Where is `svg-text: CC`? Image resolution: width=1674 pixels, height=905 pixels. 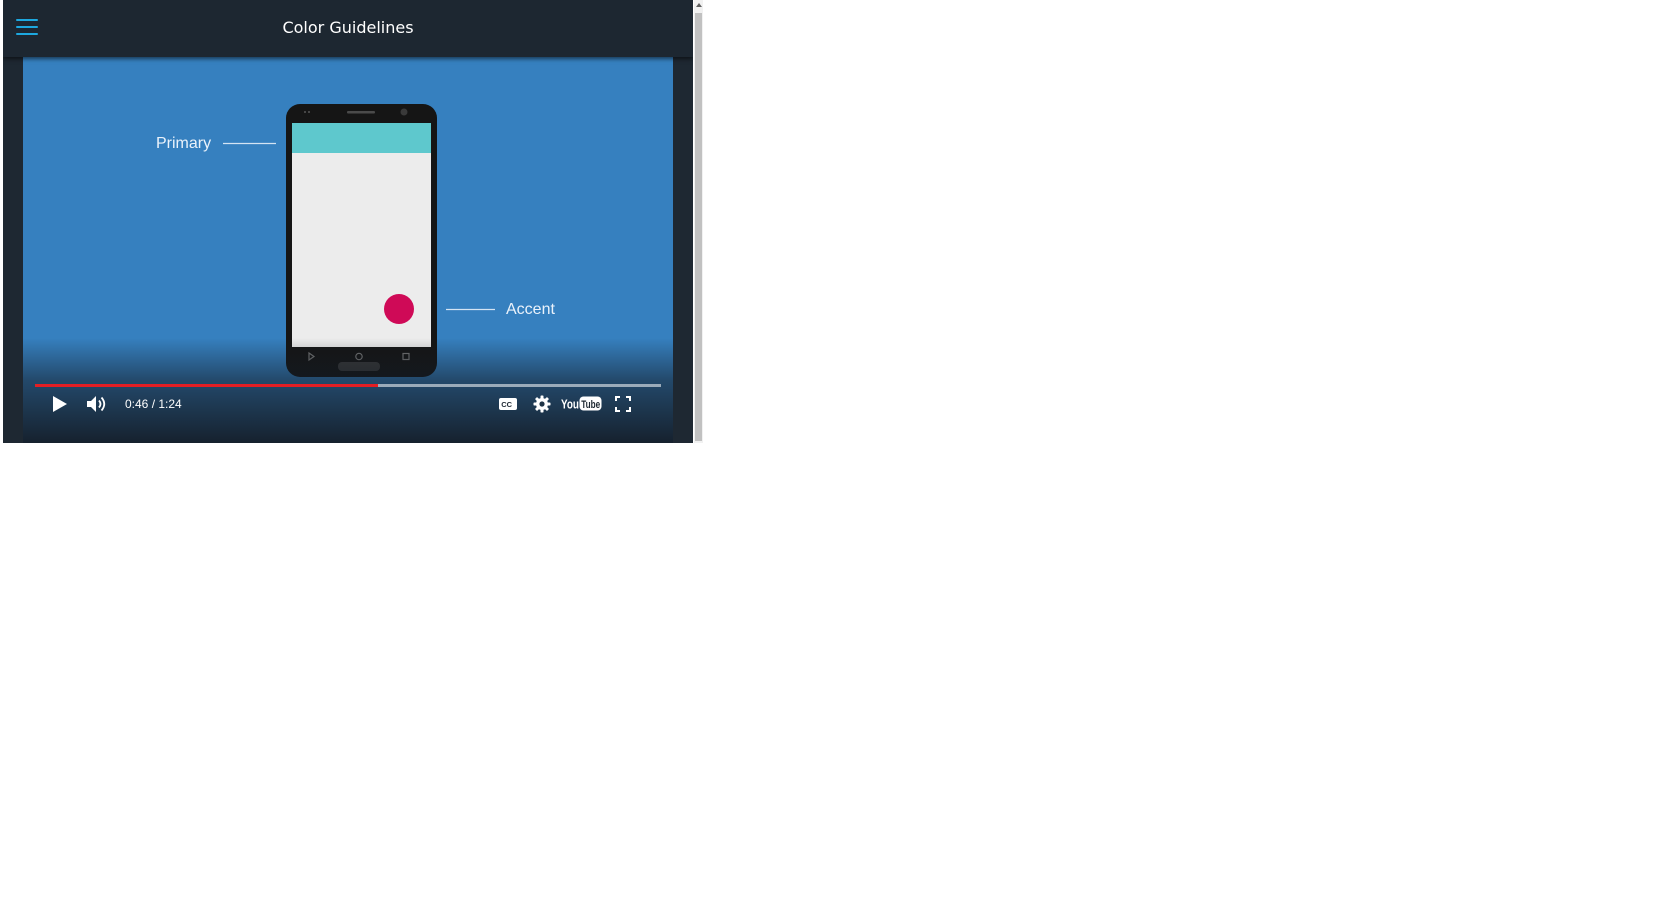
svg-text: CC is located at coordinates (506, 404).